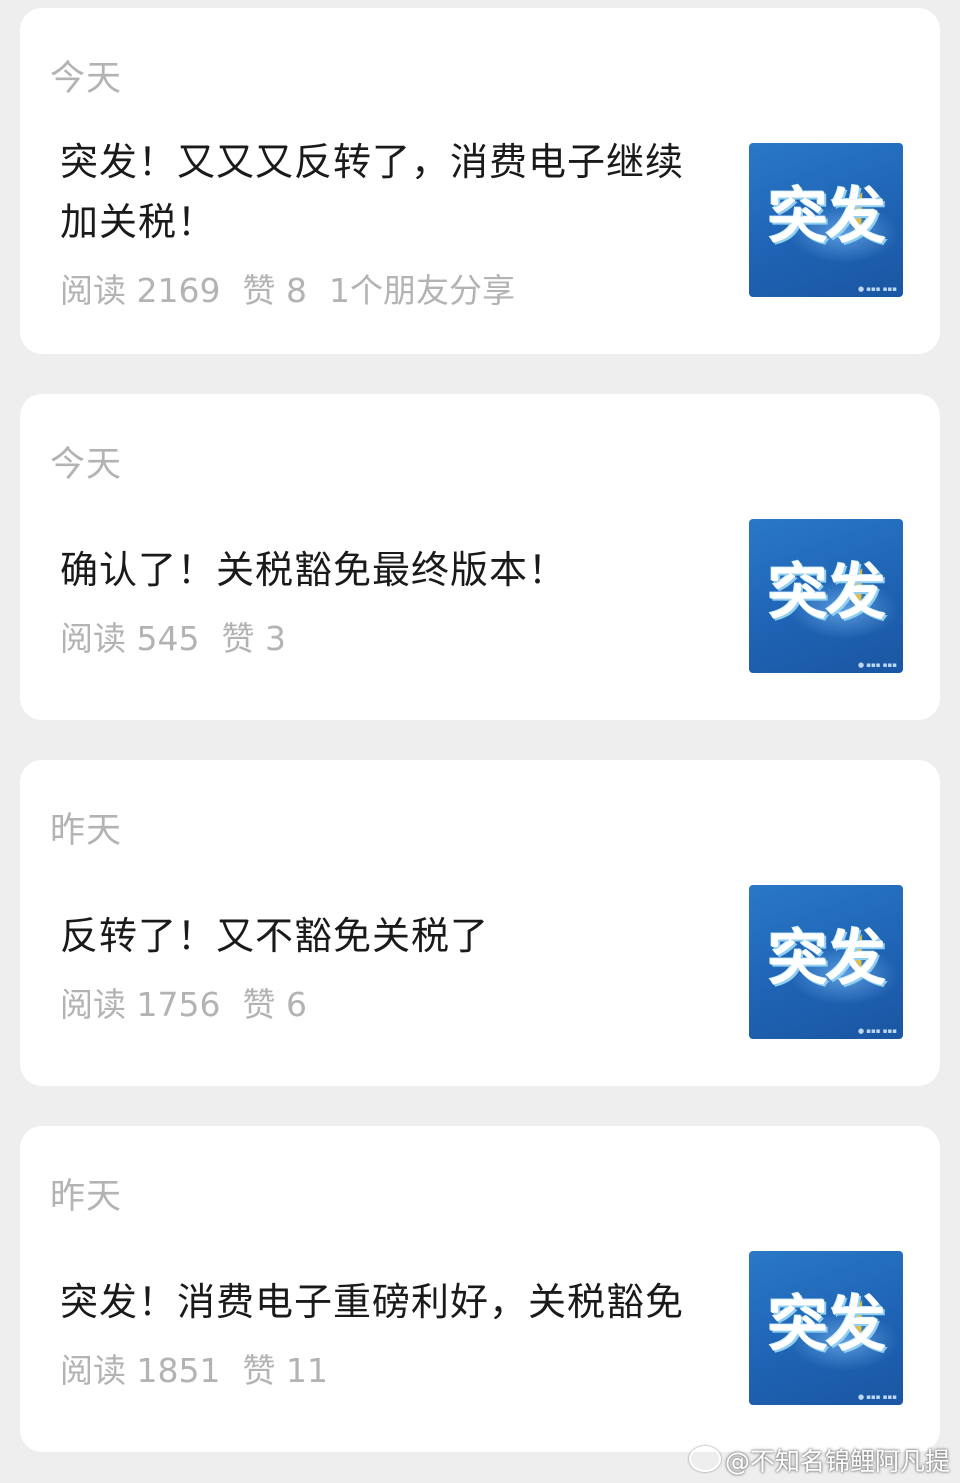 The width and height of the screenshot is (960, 1483). Describe the element at coordinates (390, 936) in the screenshot. I see `article-title: 反转了！又不豁免关税了` at that location.